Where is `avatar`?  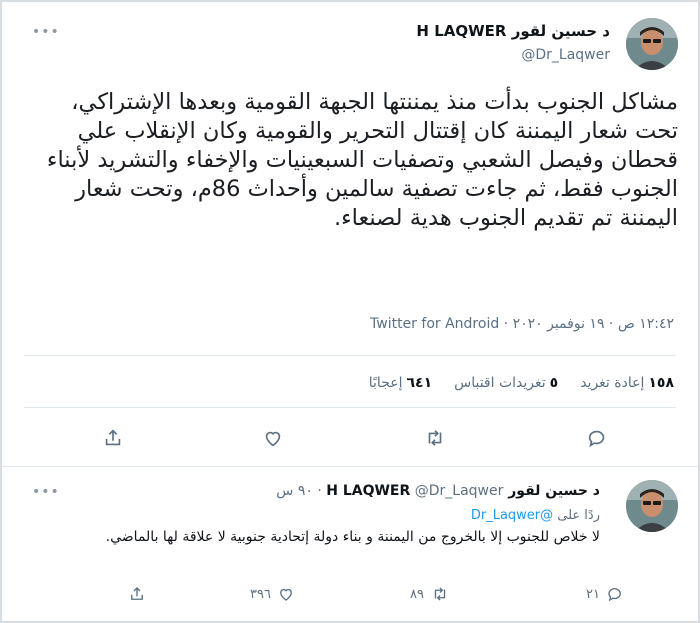 avatar is located at coordinates (652, 44).